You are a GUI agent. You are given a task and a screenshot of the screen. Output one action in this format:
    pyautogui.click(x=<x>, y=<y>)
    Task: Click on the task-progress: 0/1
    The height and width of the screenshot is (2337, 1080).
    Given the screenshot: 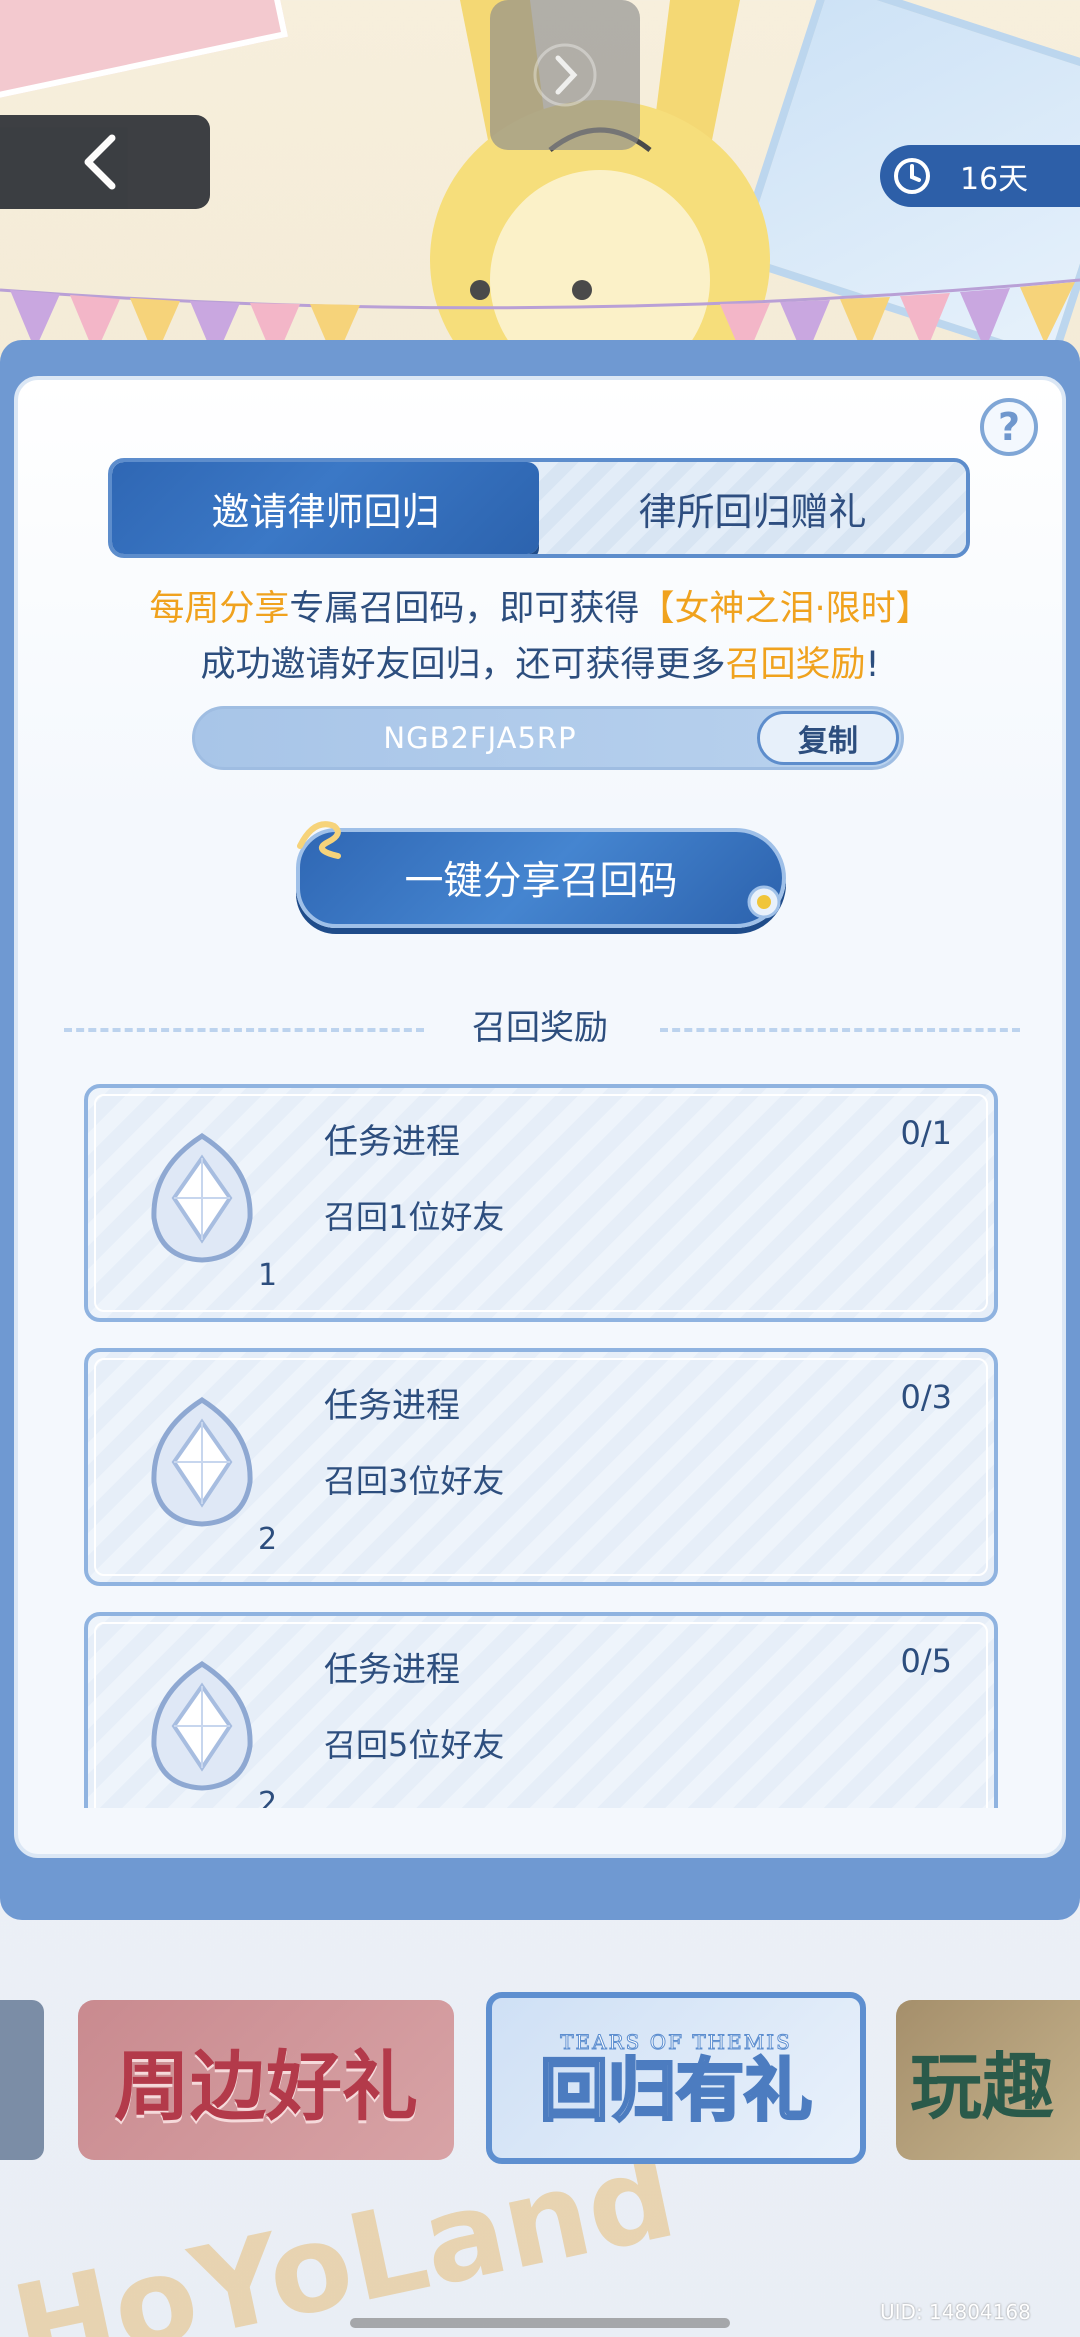 What is the action you would take?
    pyautogui.click(x=926, y=1133)
    